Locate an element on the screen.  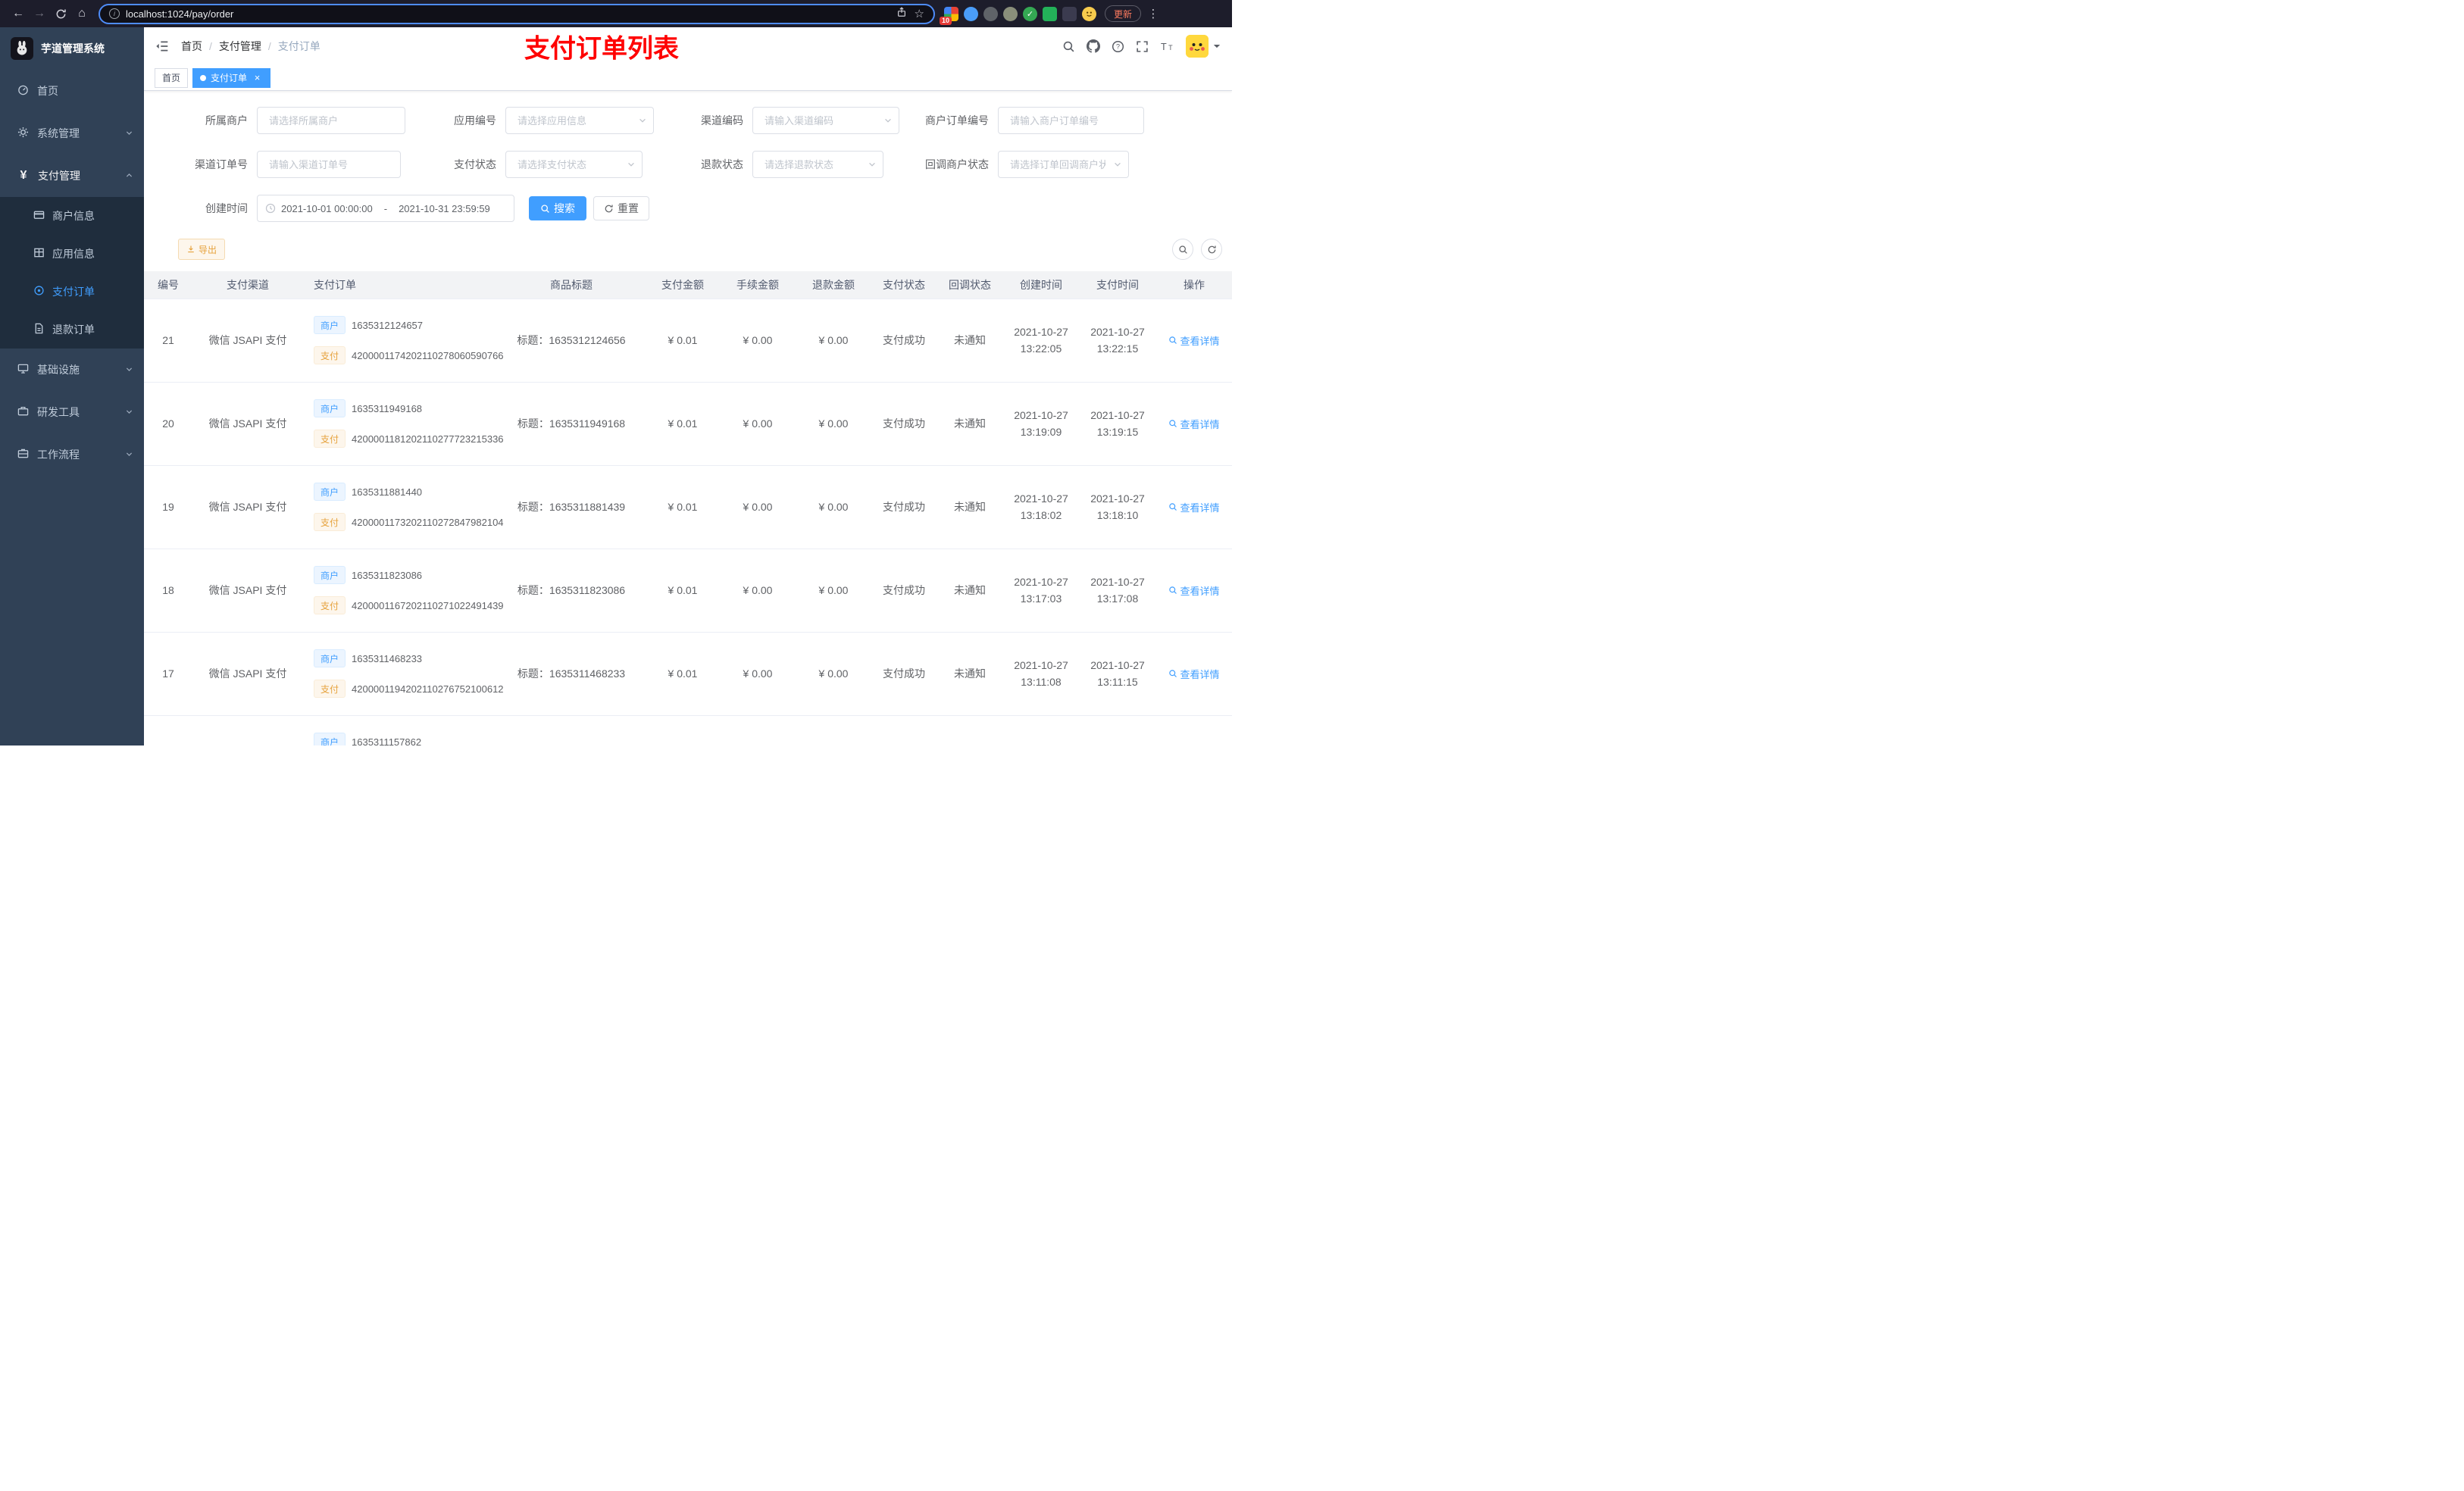
extension-globe-icon is located at coordinates (990, 13).